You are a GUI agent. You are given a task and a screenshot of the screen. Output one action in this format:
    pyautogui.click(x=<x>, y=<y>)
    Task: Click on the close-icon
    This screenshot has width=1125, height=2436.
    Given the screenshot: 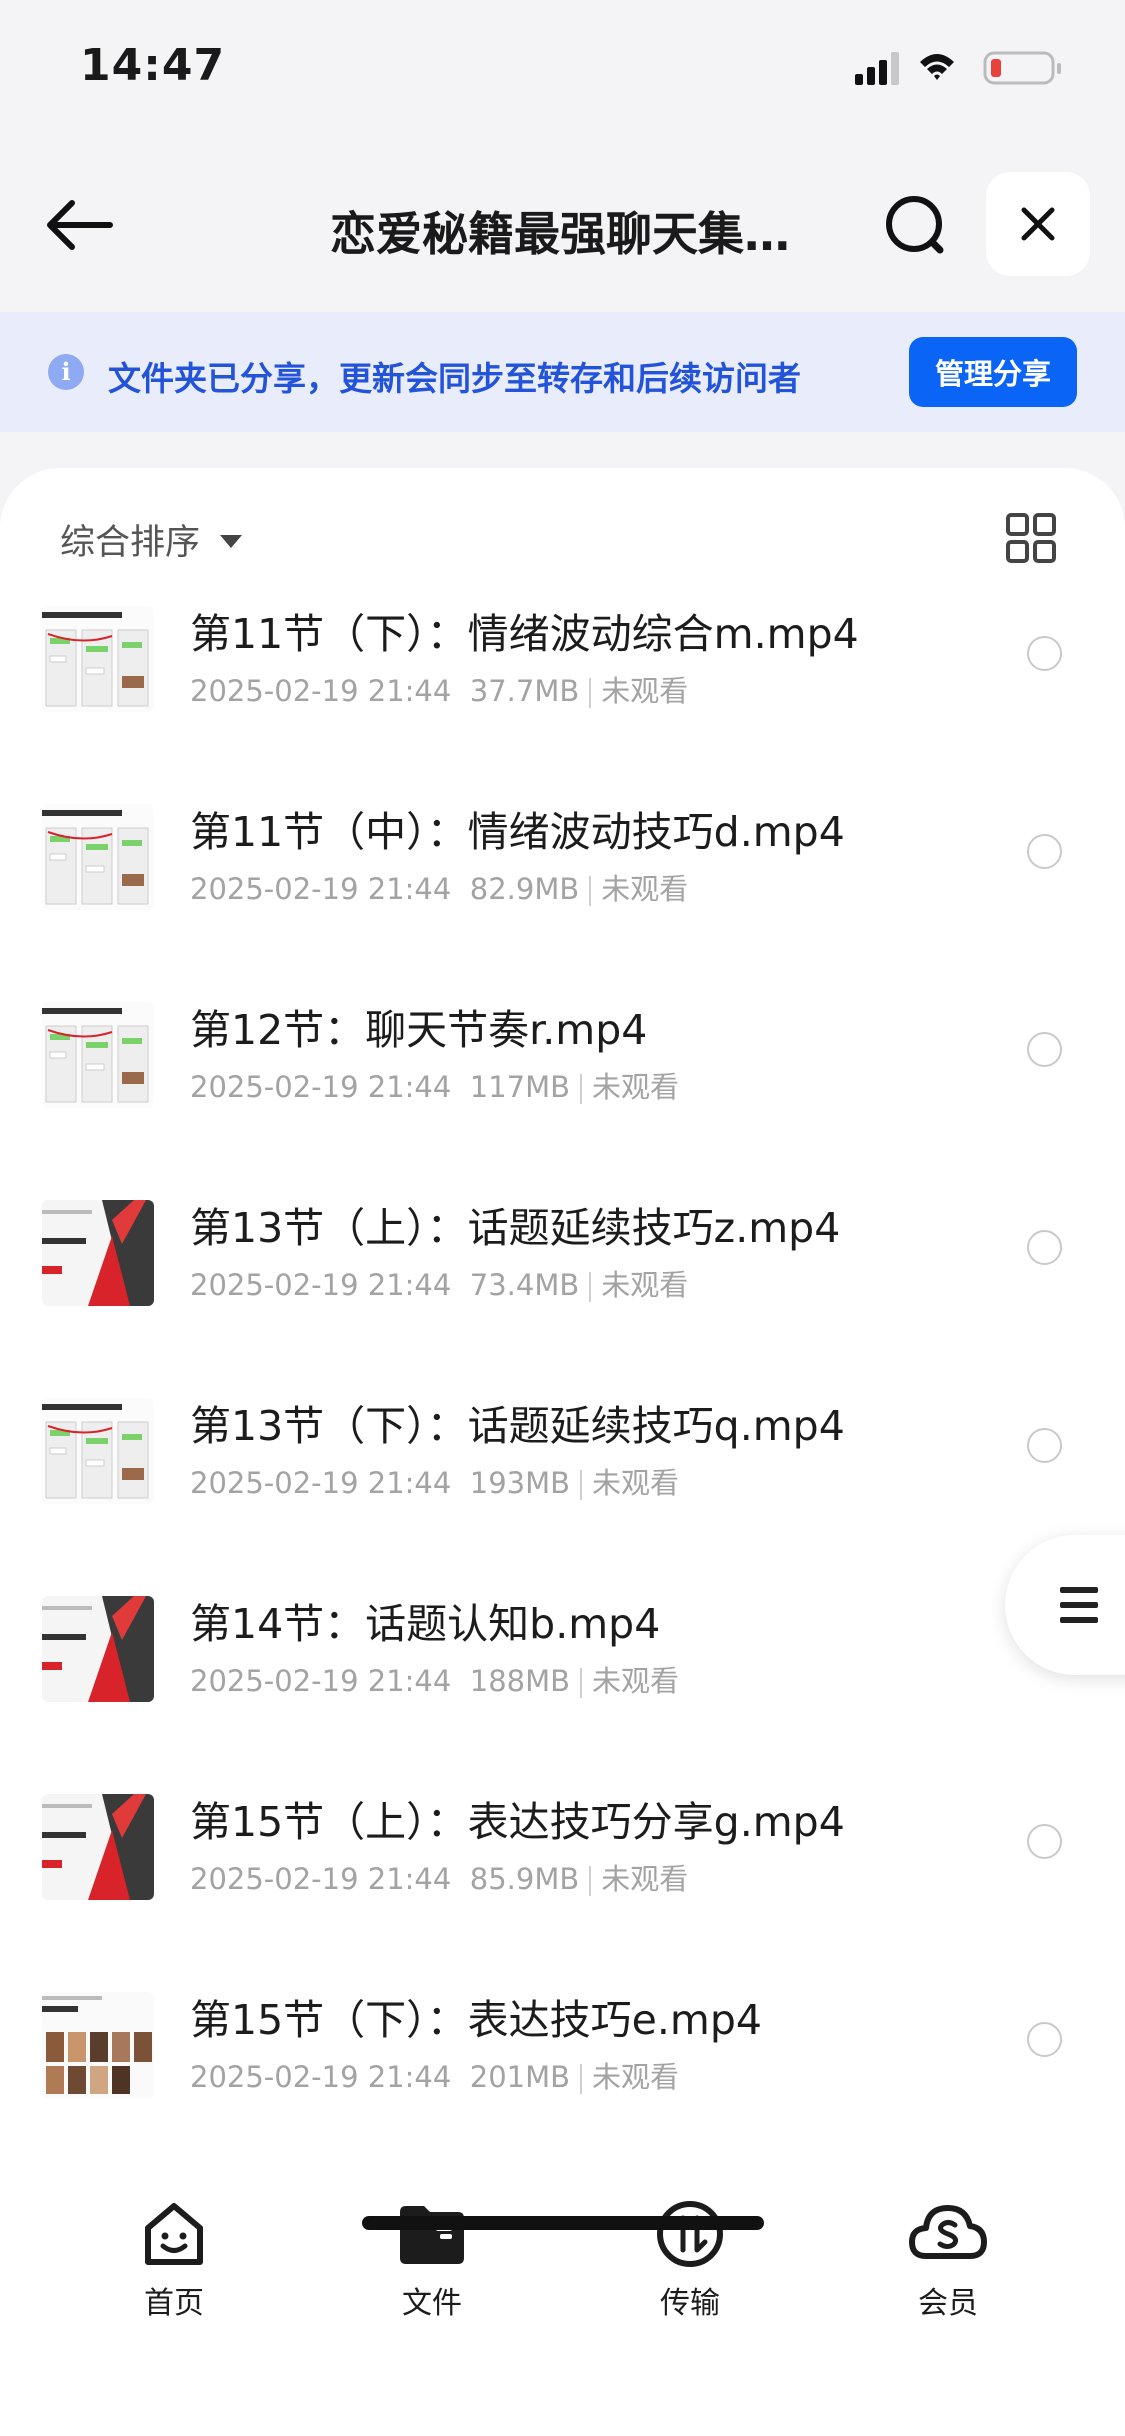 What is the action you would take?
    pyautogui.click(x=1038, y=224)
    